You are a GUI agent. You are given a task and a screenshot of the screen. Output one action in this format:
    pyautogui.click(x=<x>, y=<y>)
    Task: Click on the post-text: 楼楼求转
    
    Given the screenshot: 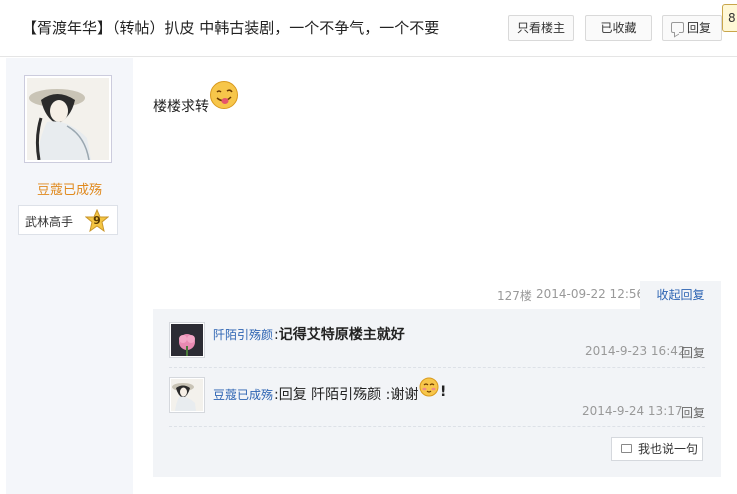 What is the action you would take?
    pyautogui.click(x=181, y=107)
    